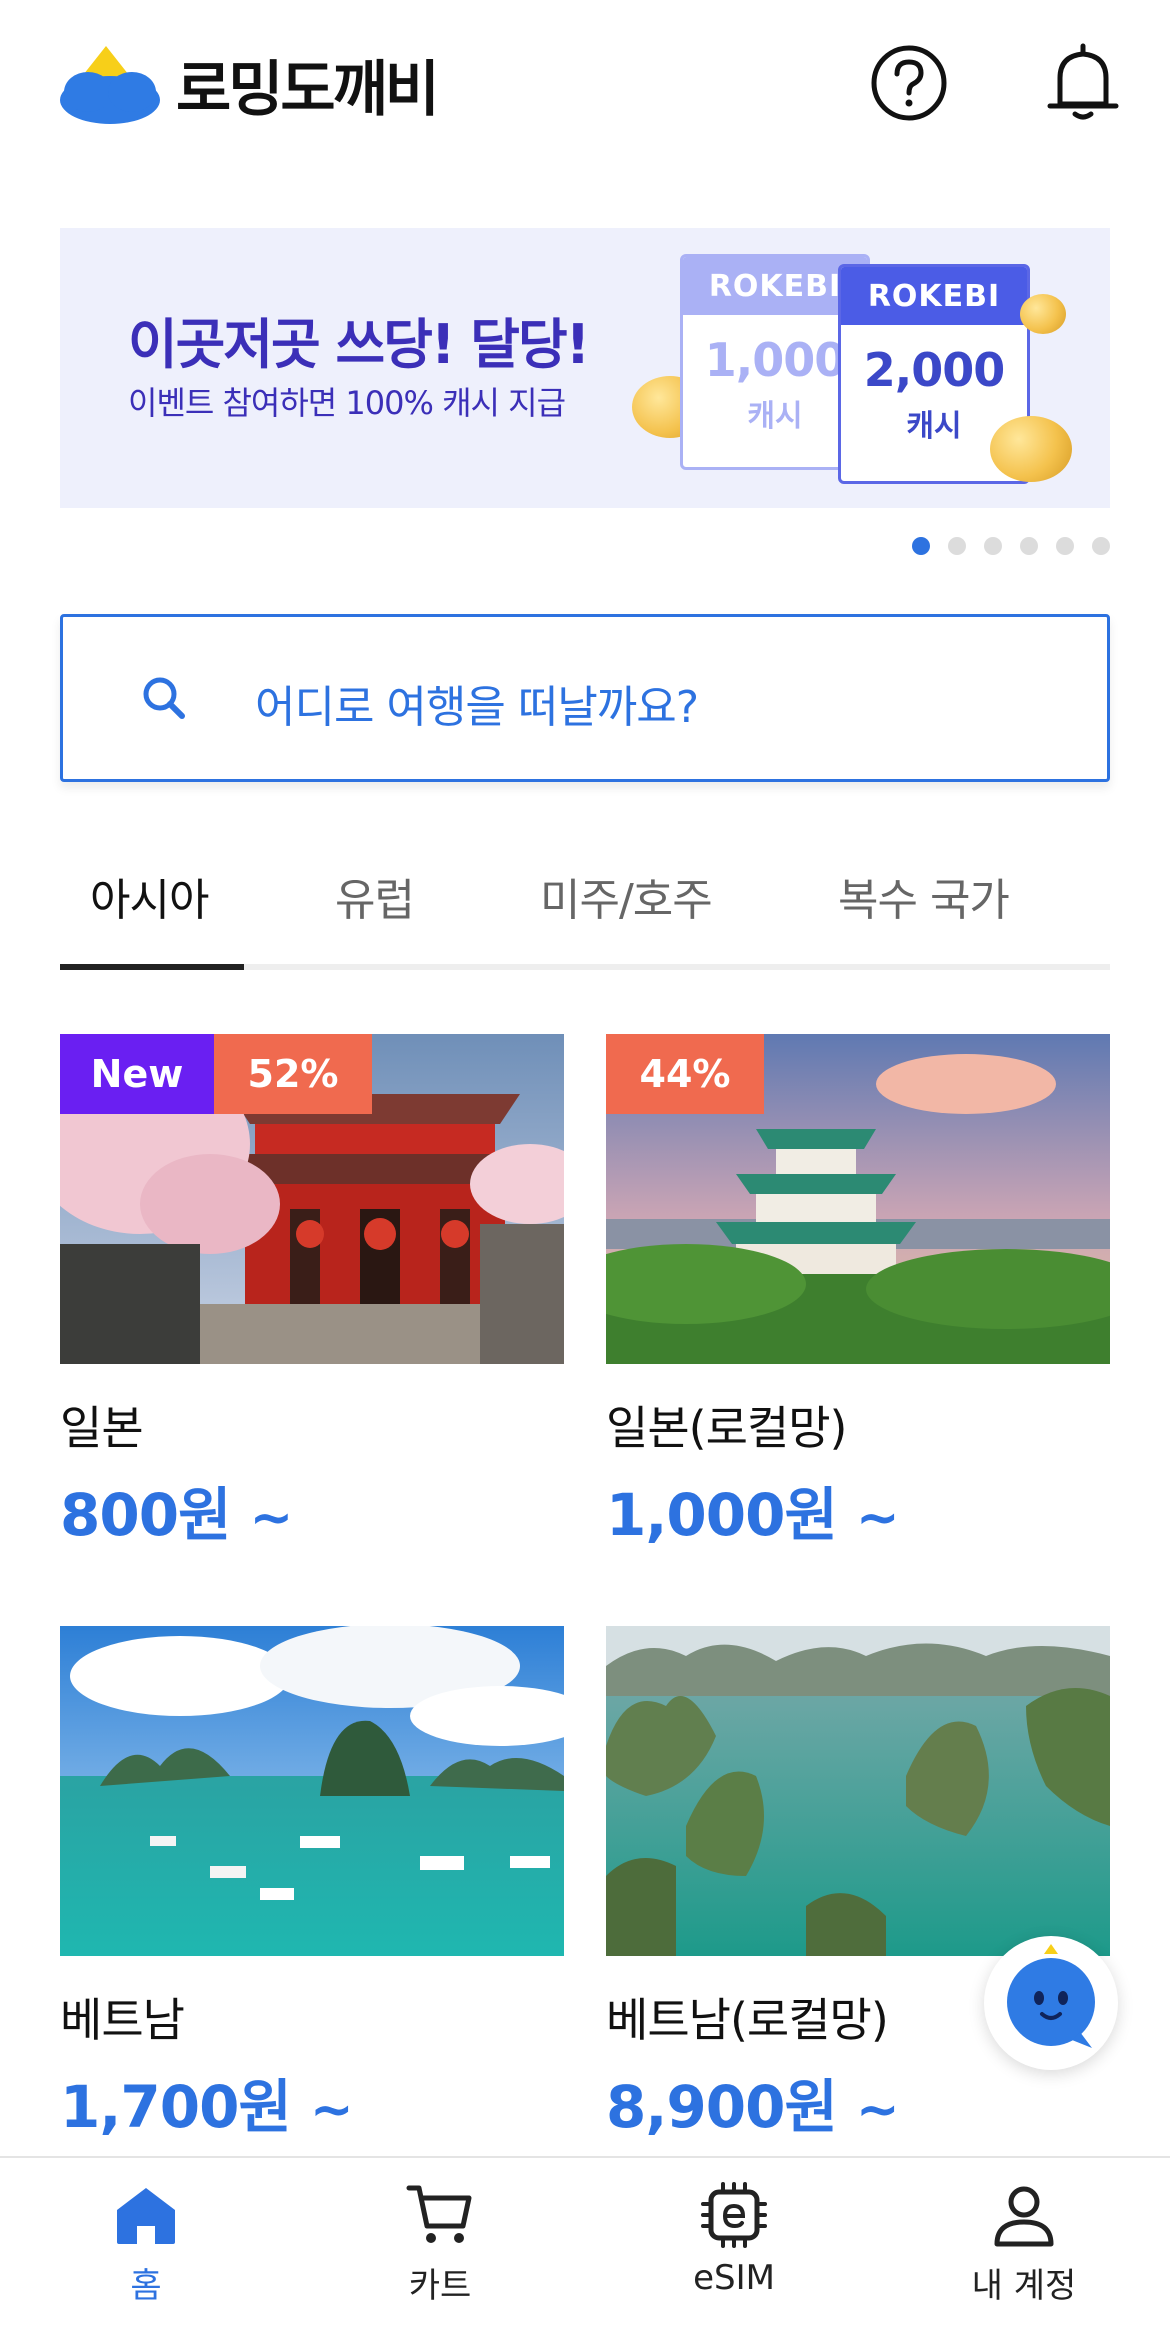 Image resolution: width=1170 pixels, height=2326 pixels. What do you see at coordinates (165, 699) in the screenshot?
I see `search-icon` at bounding box center [165, 699].